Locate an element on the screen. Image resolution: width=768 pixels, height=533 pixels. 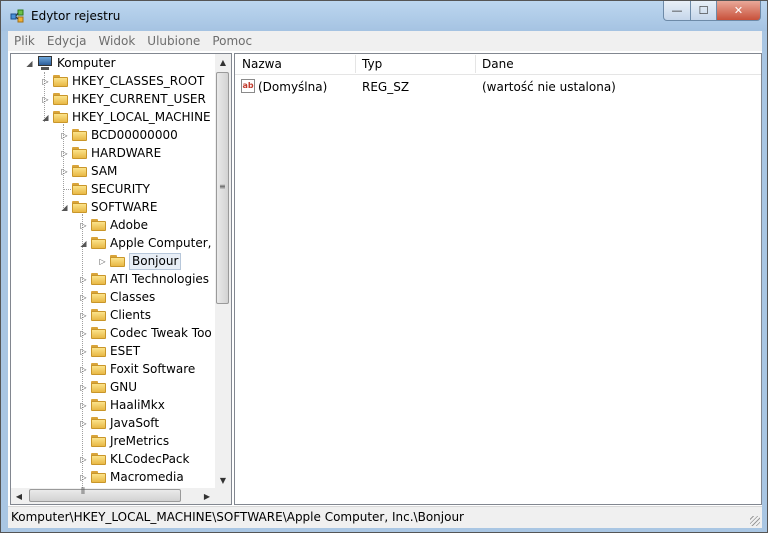
title-bar: Edytor rejestru — ☐ ✕ is located at coordinates (384, 16).